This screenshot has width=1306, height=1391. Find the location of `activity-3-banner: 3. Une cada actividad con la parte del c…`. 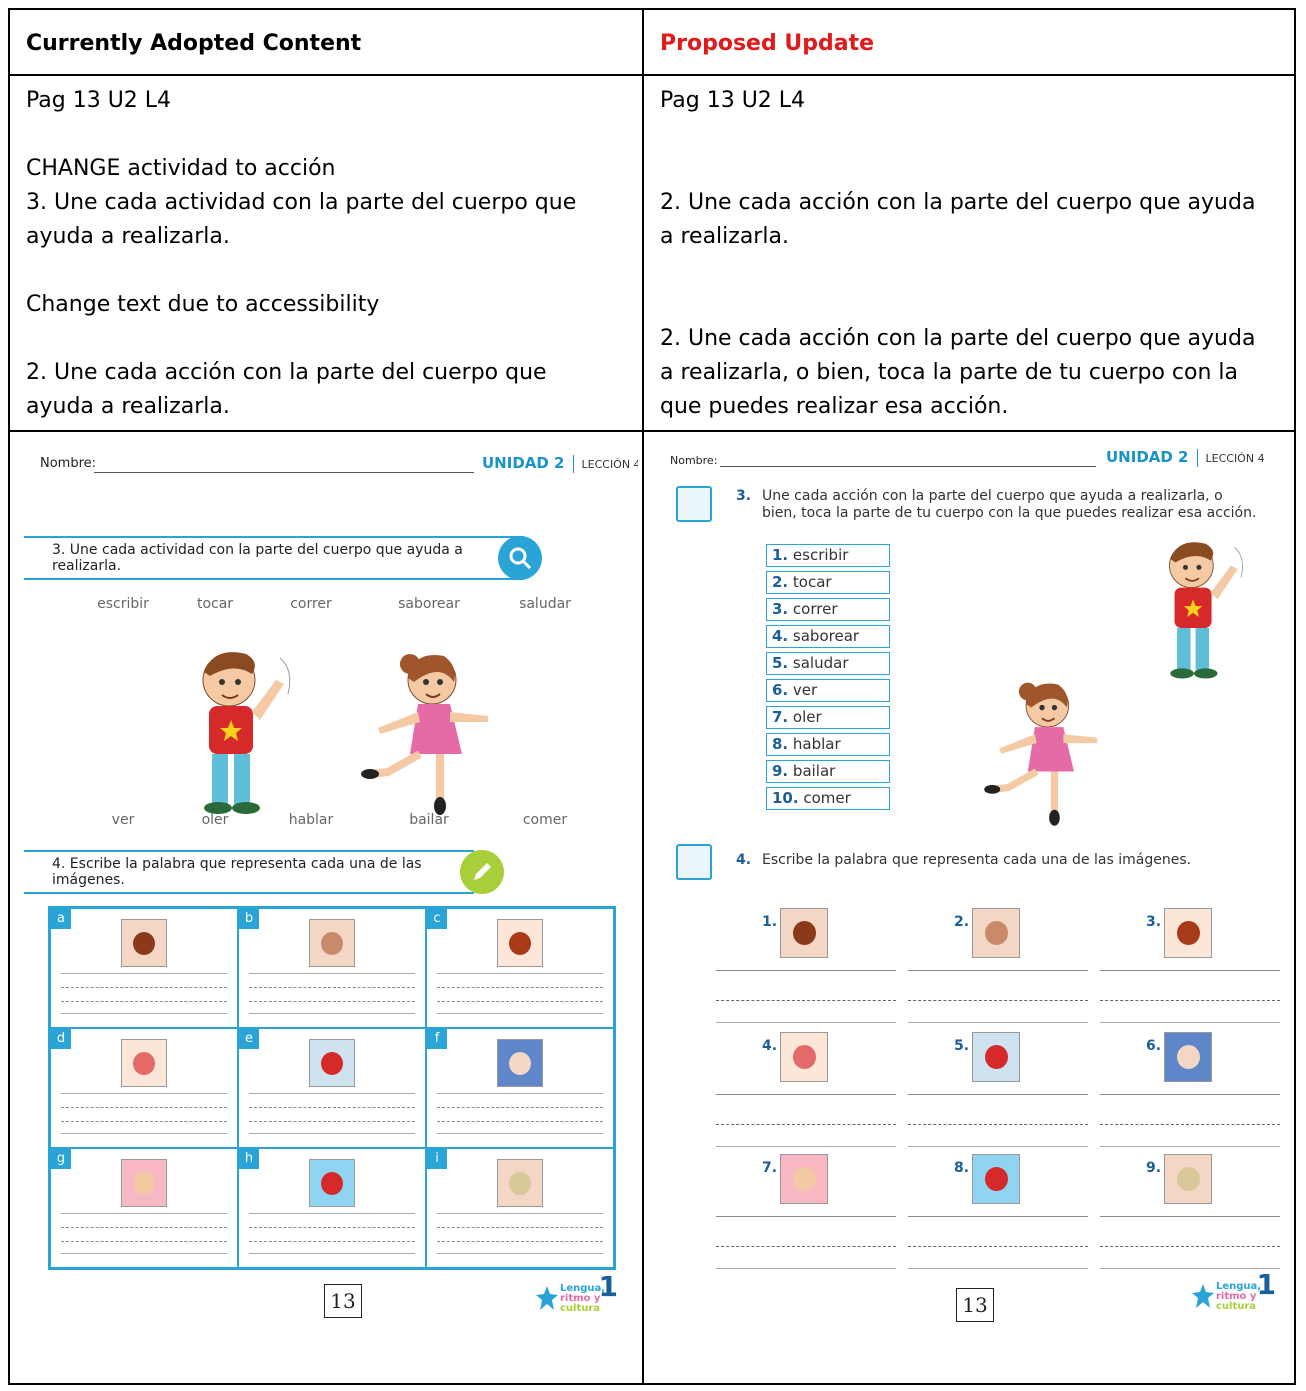

activity-3-banner: 3. Une cada actividad con la parte del c… is located at coordinates (274, 558).